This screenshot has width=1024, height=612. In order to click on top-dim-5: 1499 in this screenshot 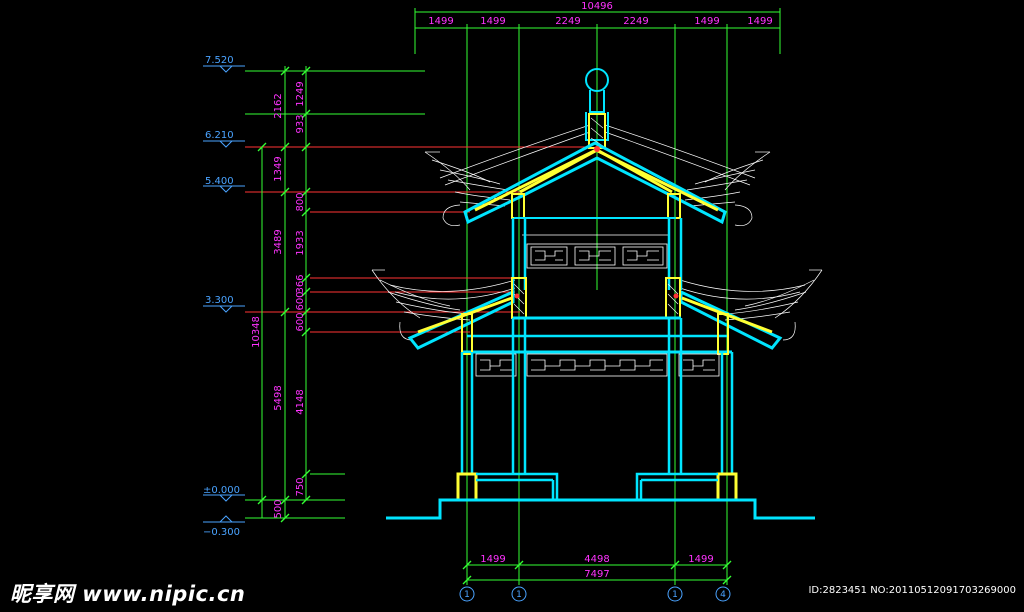, I will do `click(706, 21)`.